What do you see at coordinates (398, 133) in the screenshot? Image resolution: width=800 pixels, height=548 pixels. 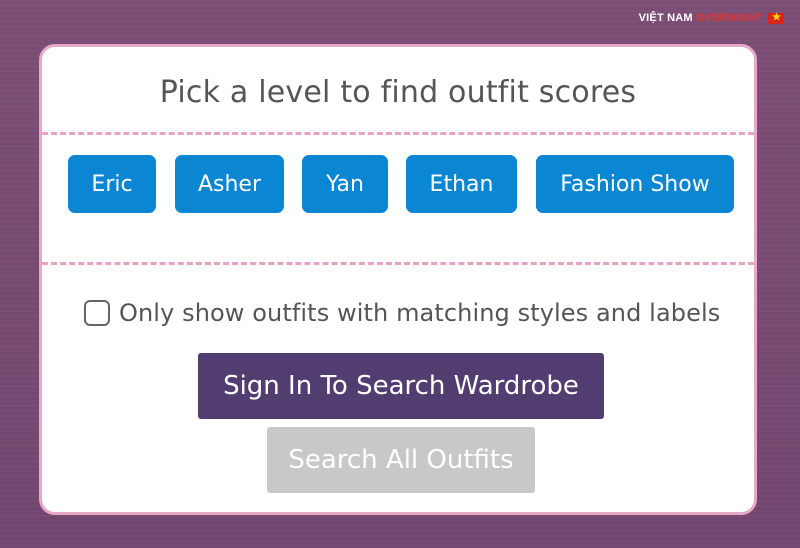 I see `dashed-divider-top` at bounding box center [398, 133].